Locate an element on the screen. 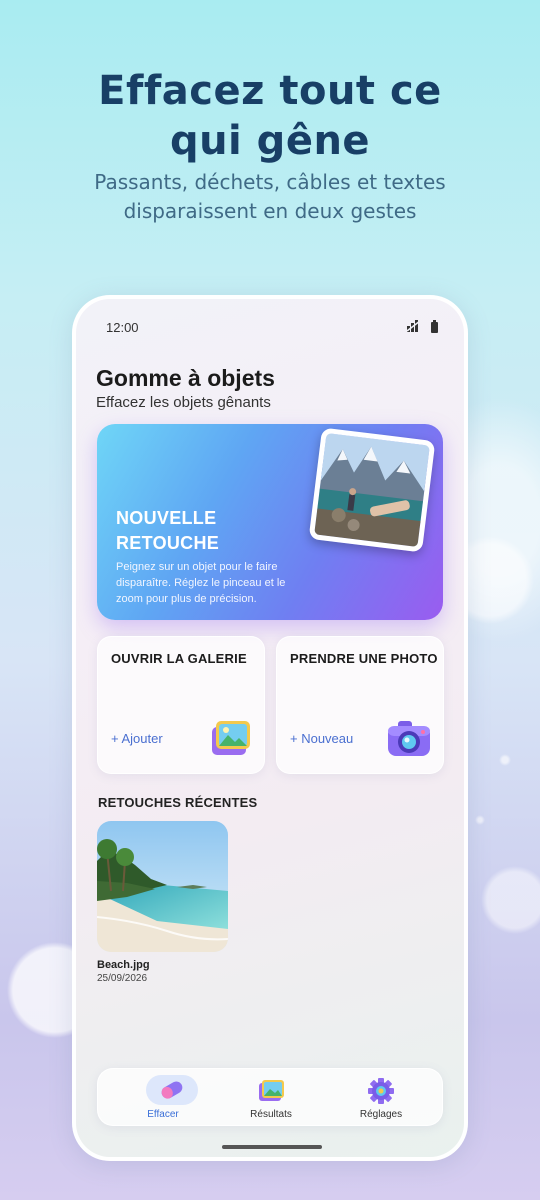  results-icon is located at coordinates (270, 1090).